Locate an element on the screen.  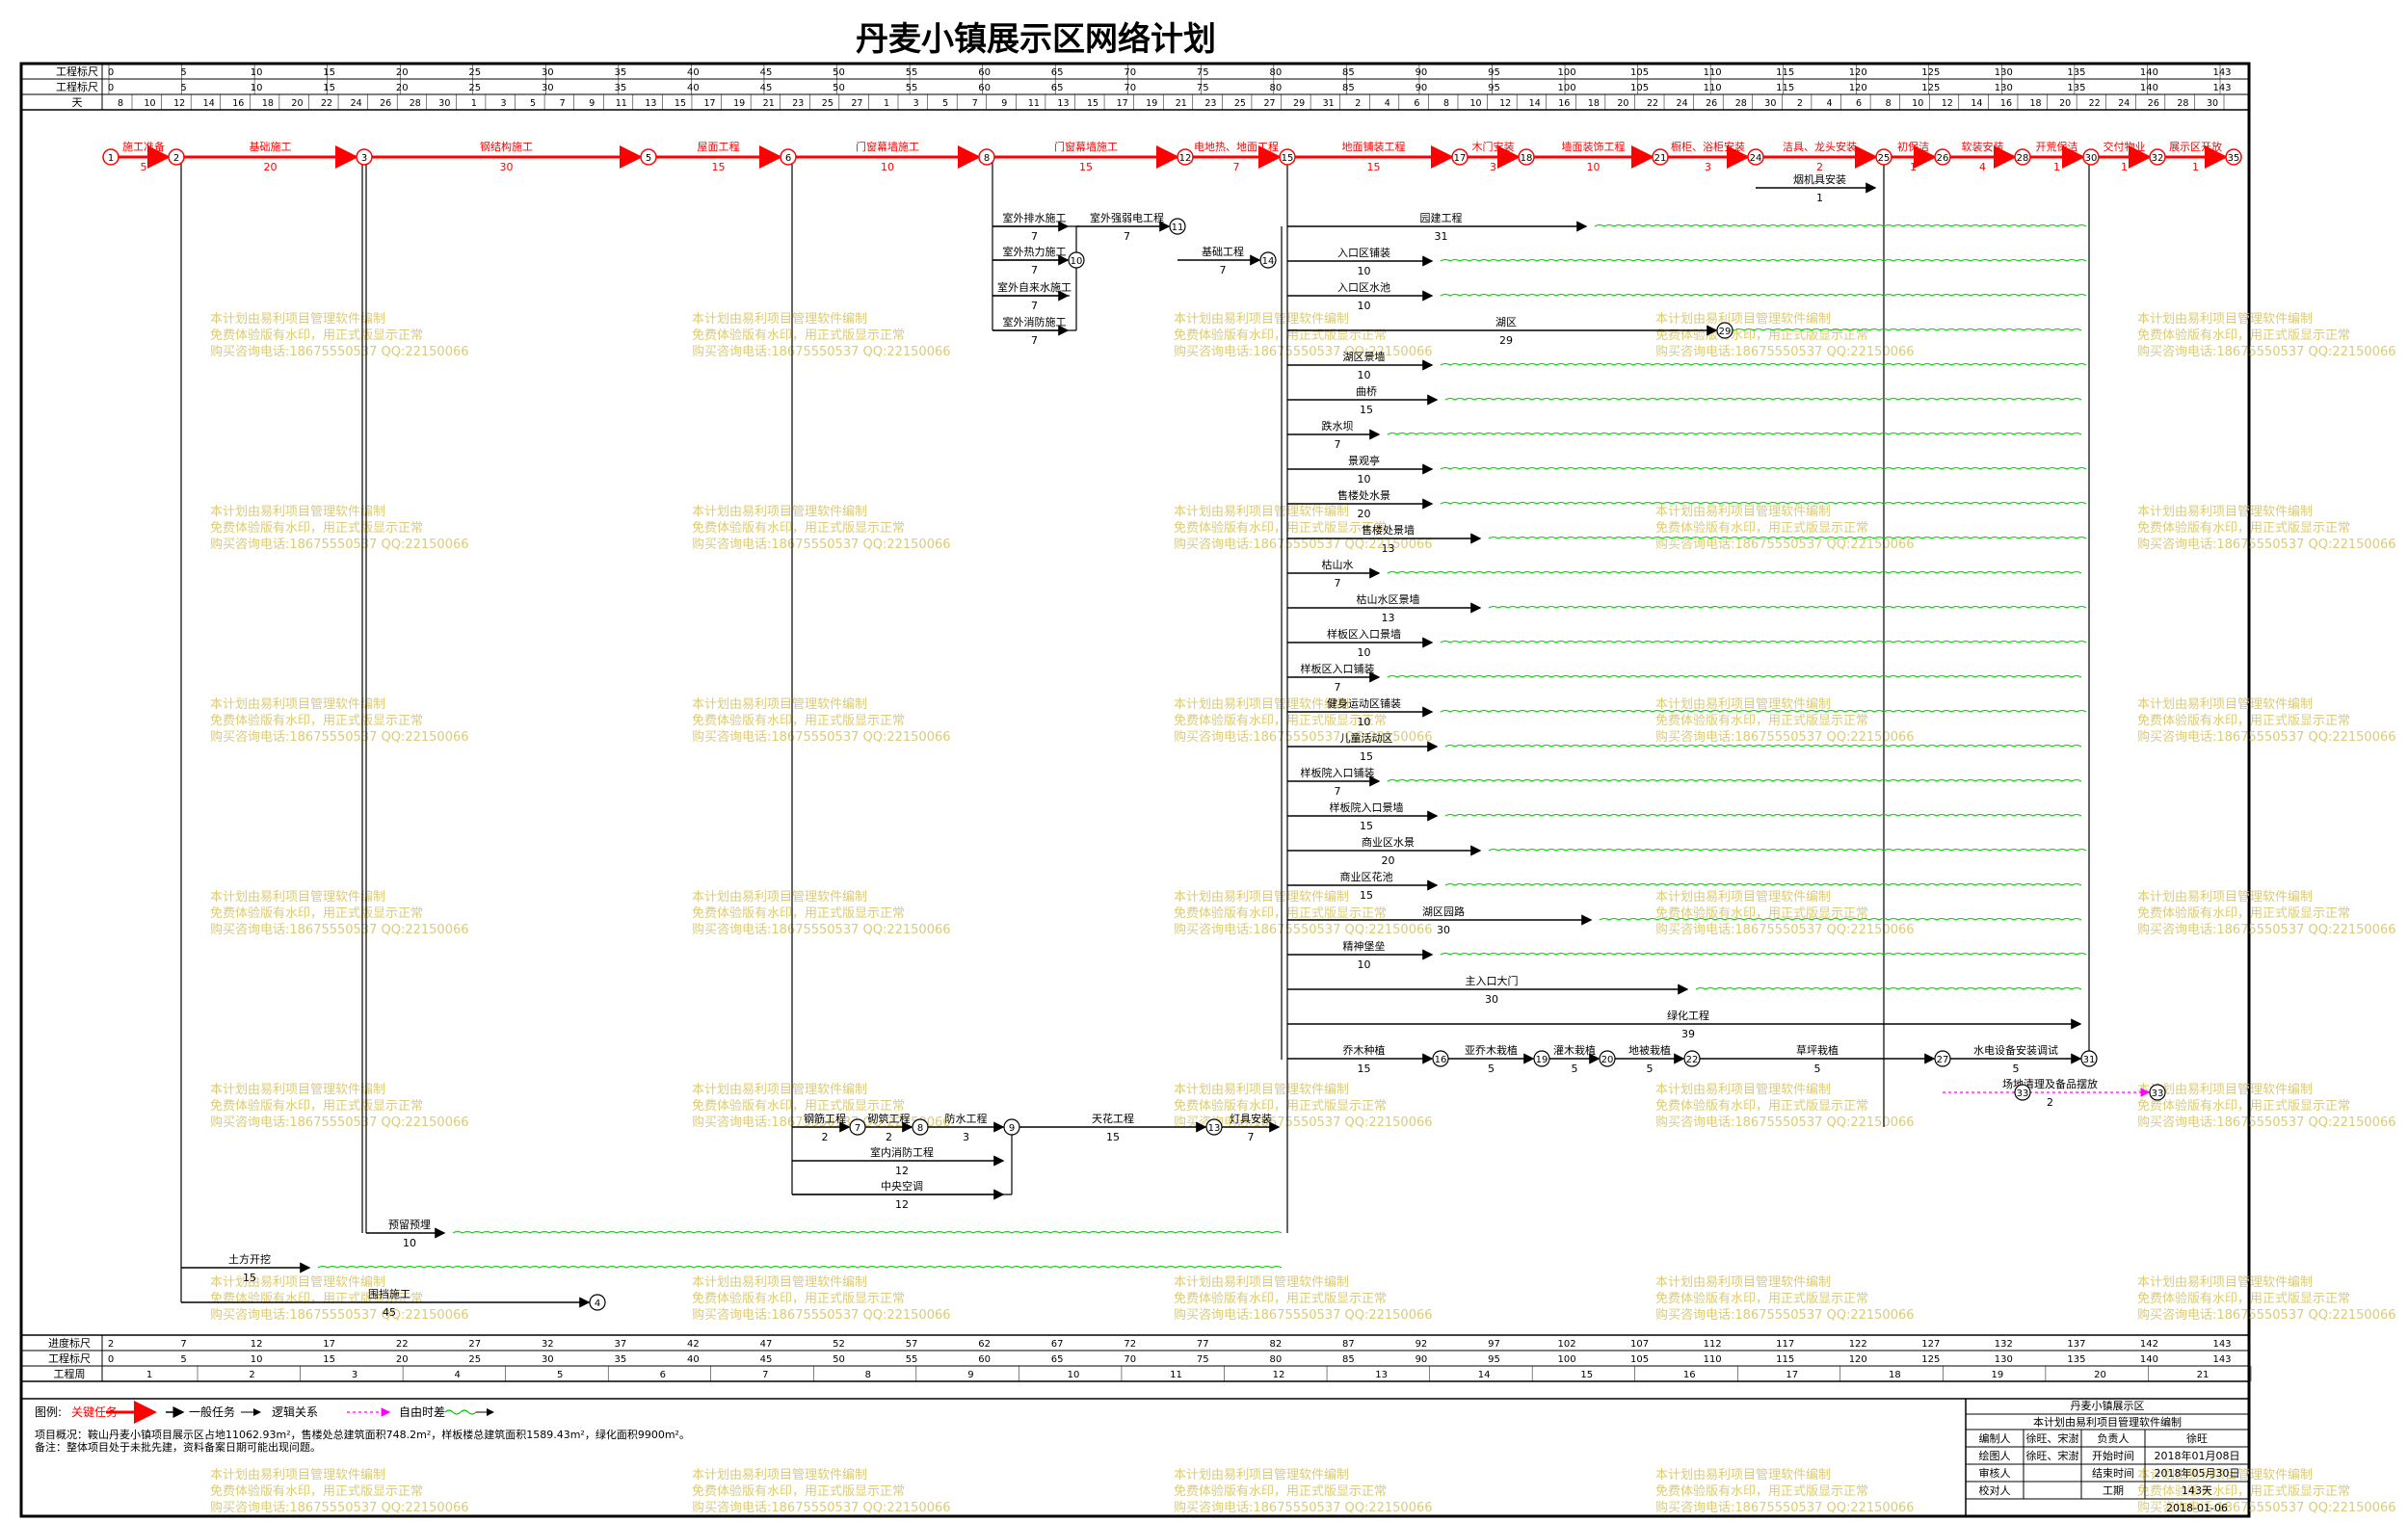
critical-task-label: 施工准备 is located at coordinates (143, 146).